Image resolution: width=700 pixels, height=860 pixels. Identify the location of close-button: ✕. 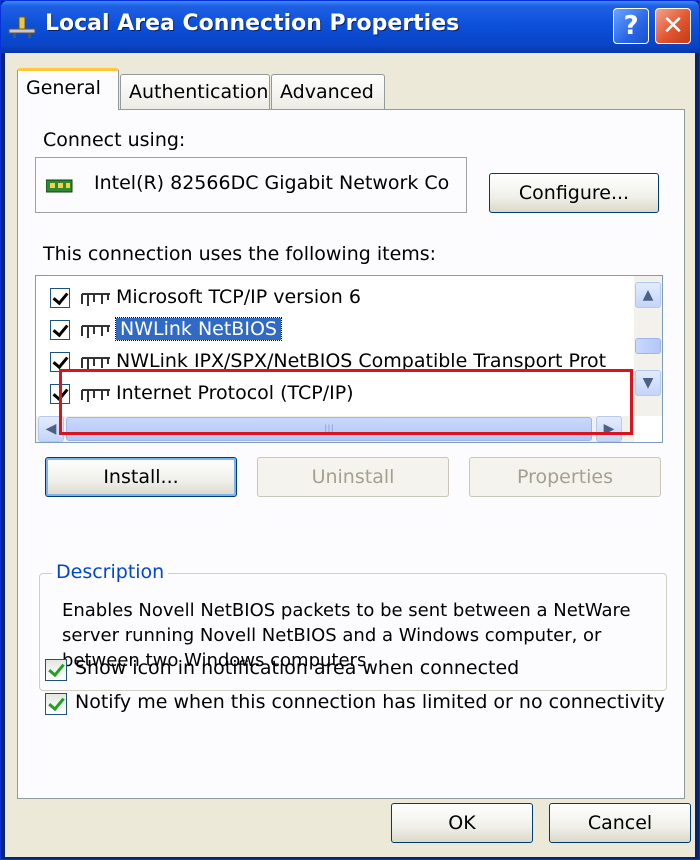
(673, 26).